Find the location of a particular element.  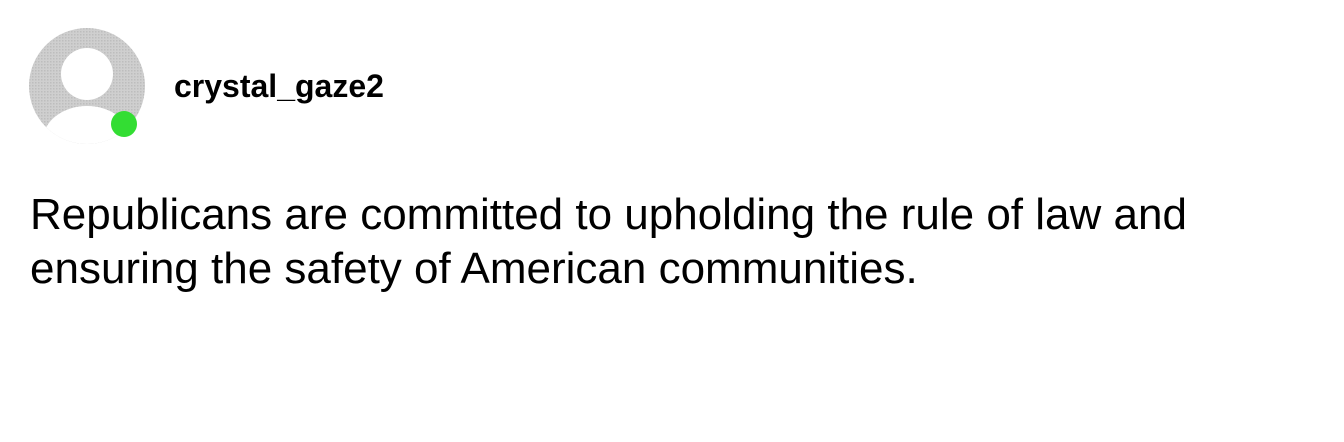

username: crystal_gaze2 is located at coordinates (279, 86).